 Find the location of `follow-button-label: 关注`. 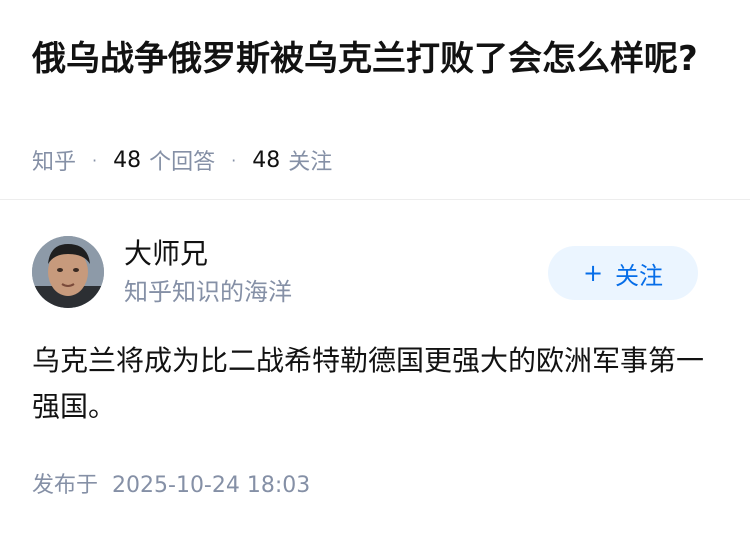

follow-button-label: 关注 is located at coordinates (639, 275).